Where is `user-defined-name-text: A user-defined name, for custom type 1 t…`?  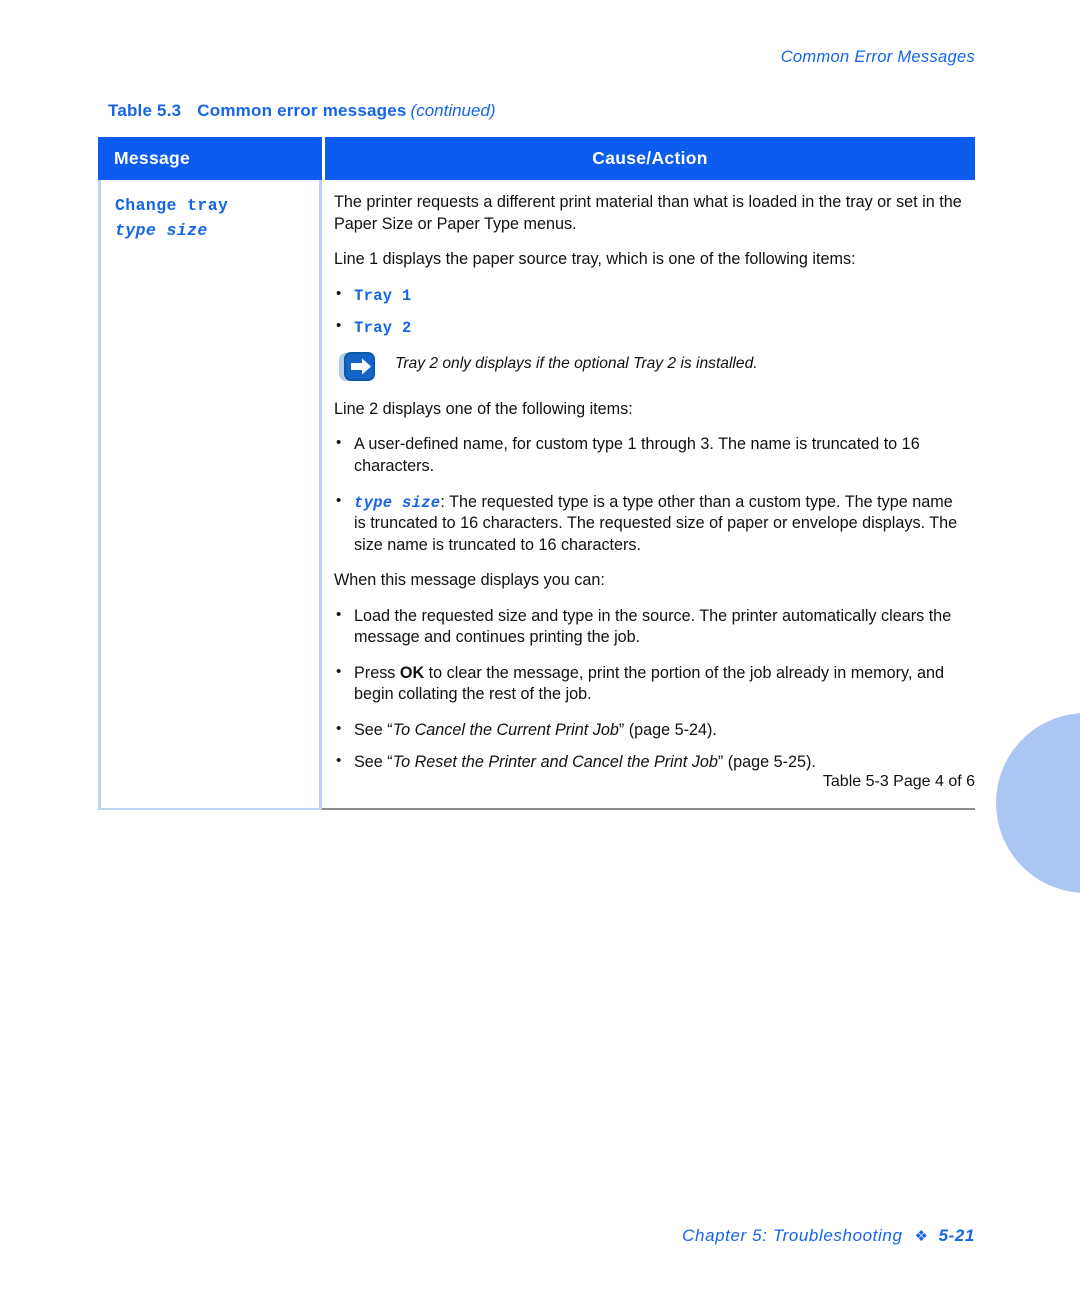
user-defined-name-text: A user-defined name, for custom type 1 t… is located at coordinates (637, 455).